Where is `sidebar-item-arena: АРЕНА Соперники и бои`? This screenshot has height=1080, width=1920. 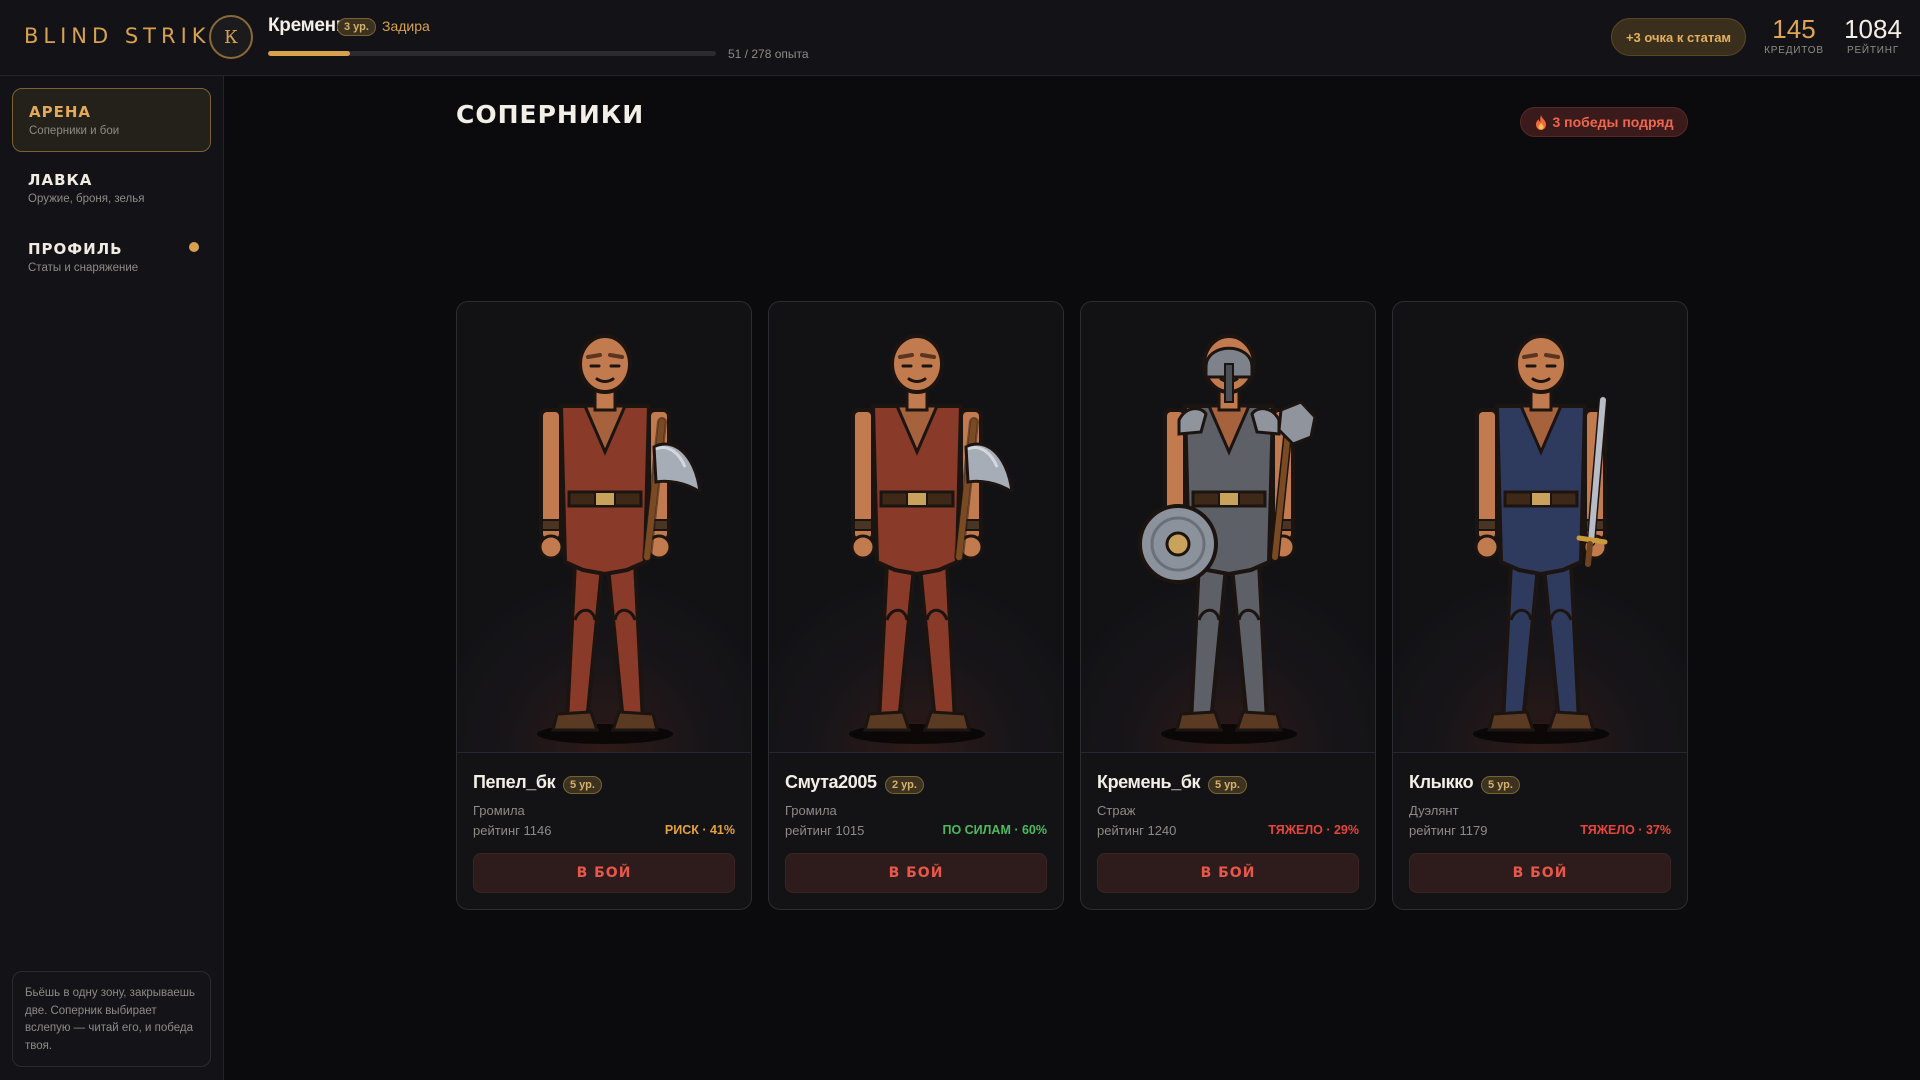
sidebar-item-arena: АРЕНА Соперники и бои is located at coordinates (111, 120).